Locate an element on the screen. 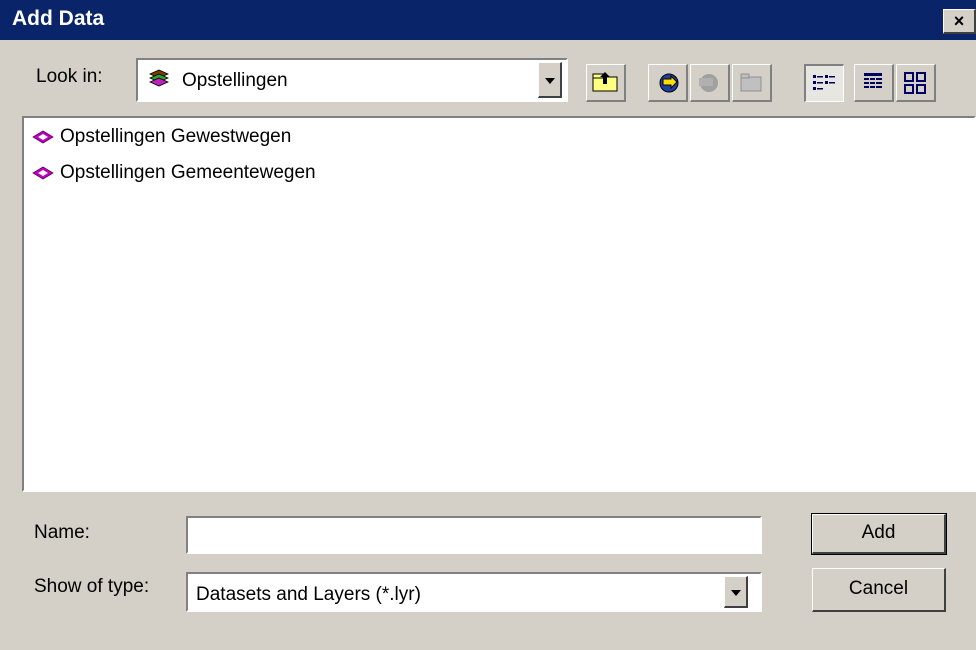  dialog-title: Add Data is located at coordinates (58, 18).